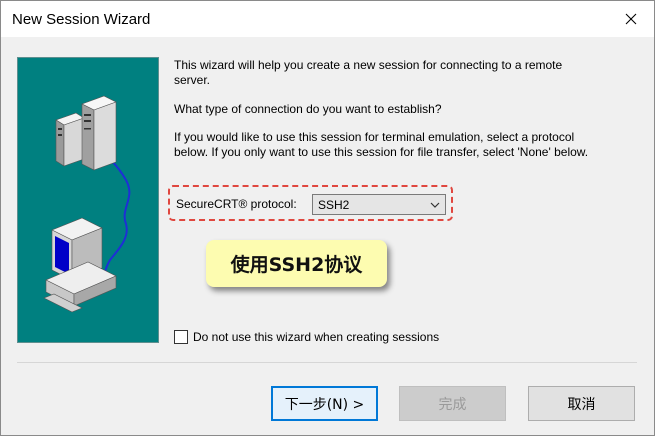  What do you see at coordinates (581, 403) in the screenshot?
I see `cancel-button: 取消` at bounding box center [581, 403].